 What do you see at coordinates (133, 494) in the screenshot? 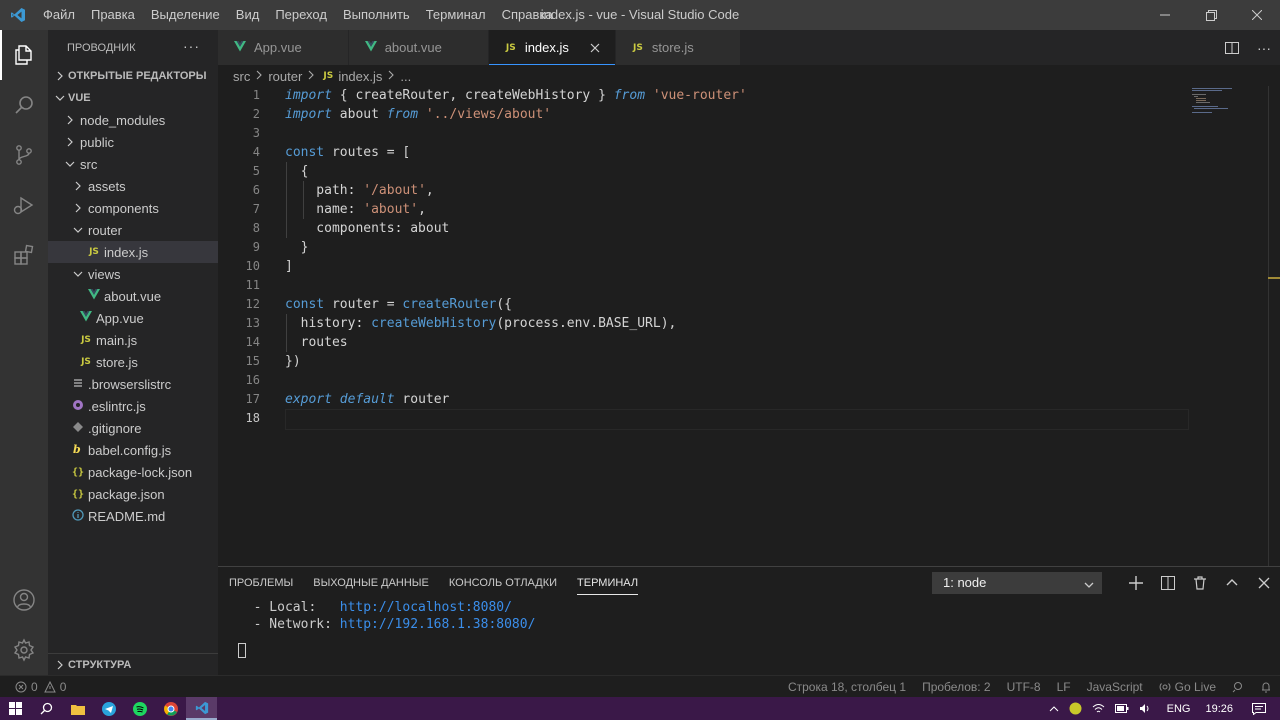
I see `file-tree-item: {} package.json` at bounding box center [133, 494].